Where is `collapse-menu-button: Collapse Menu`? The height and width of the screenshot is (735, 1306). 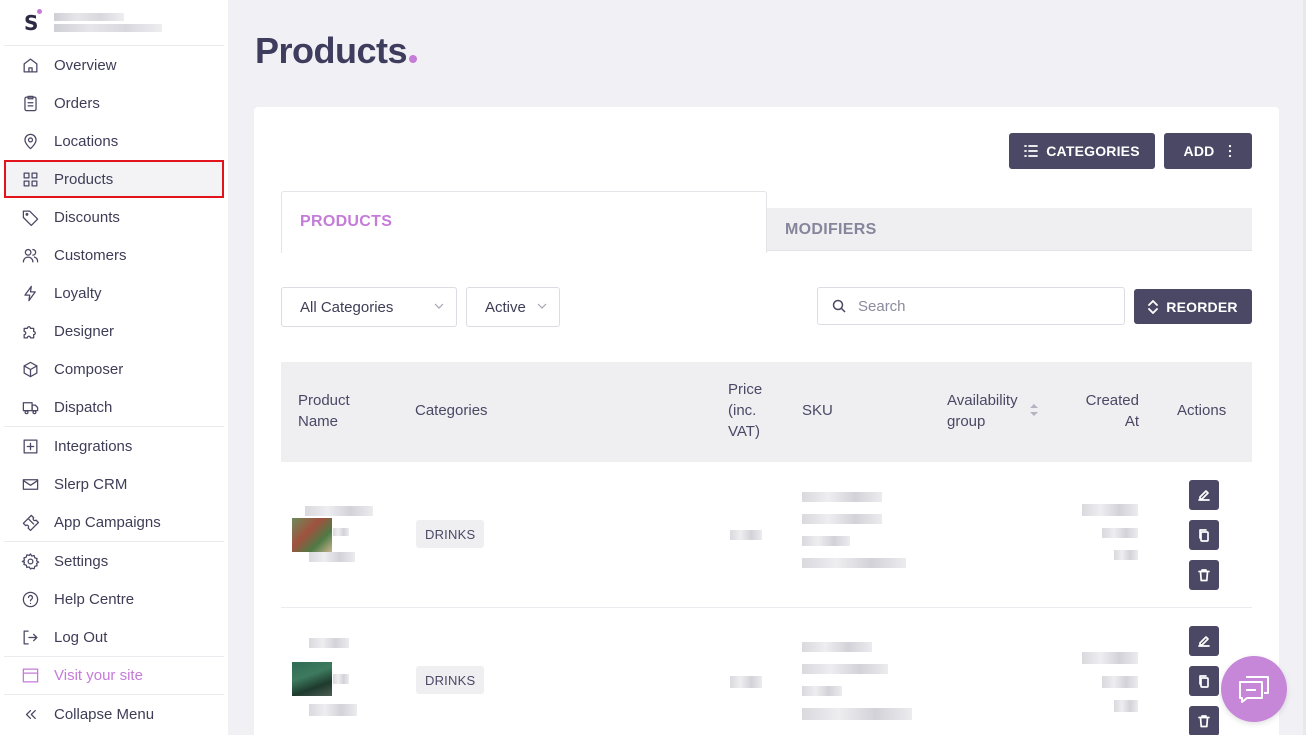 collapse-menu-button: Collapse Menu is located at coordinates (114, 714).